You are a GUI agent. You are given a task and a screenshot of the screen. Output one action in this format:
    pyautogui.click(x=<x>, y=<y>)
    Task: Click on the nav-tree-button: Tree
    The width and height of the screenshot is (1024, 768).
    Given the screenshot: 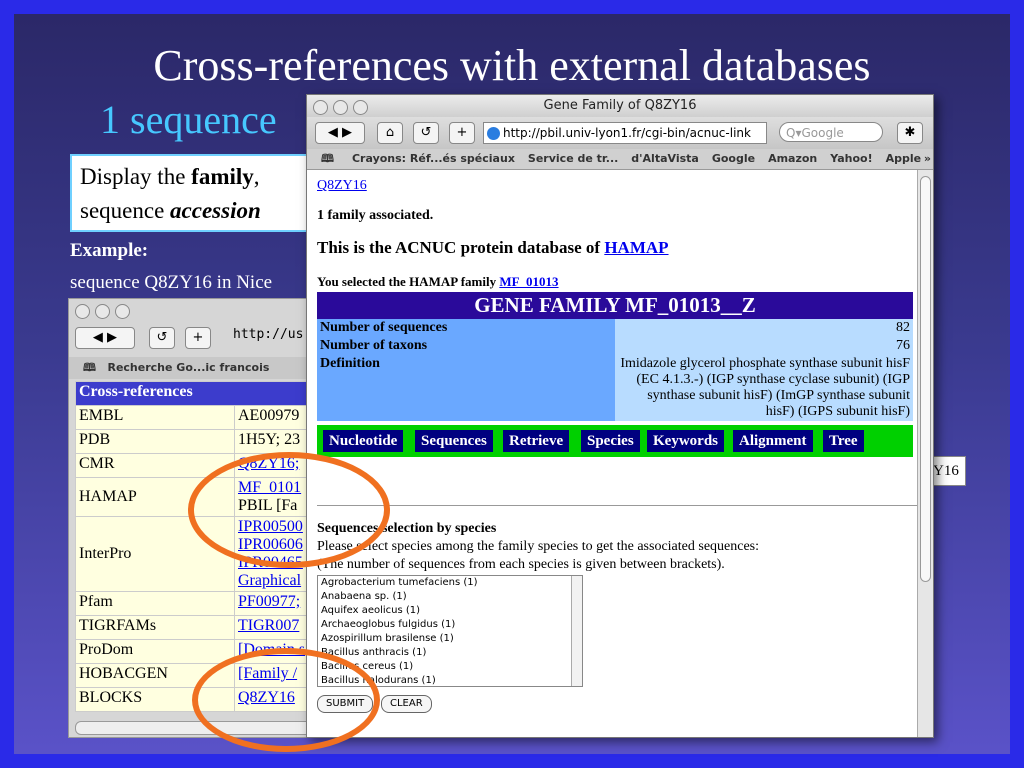 What is the action you would take?
    pyautogui.click(x=843, y=441)
    